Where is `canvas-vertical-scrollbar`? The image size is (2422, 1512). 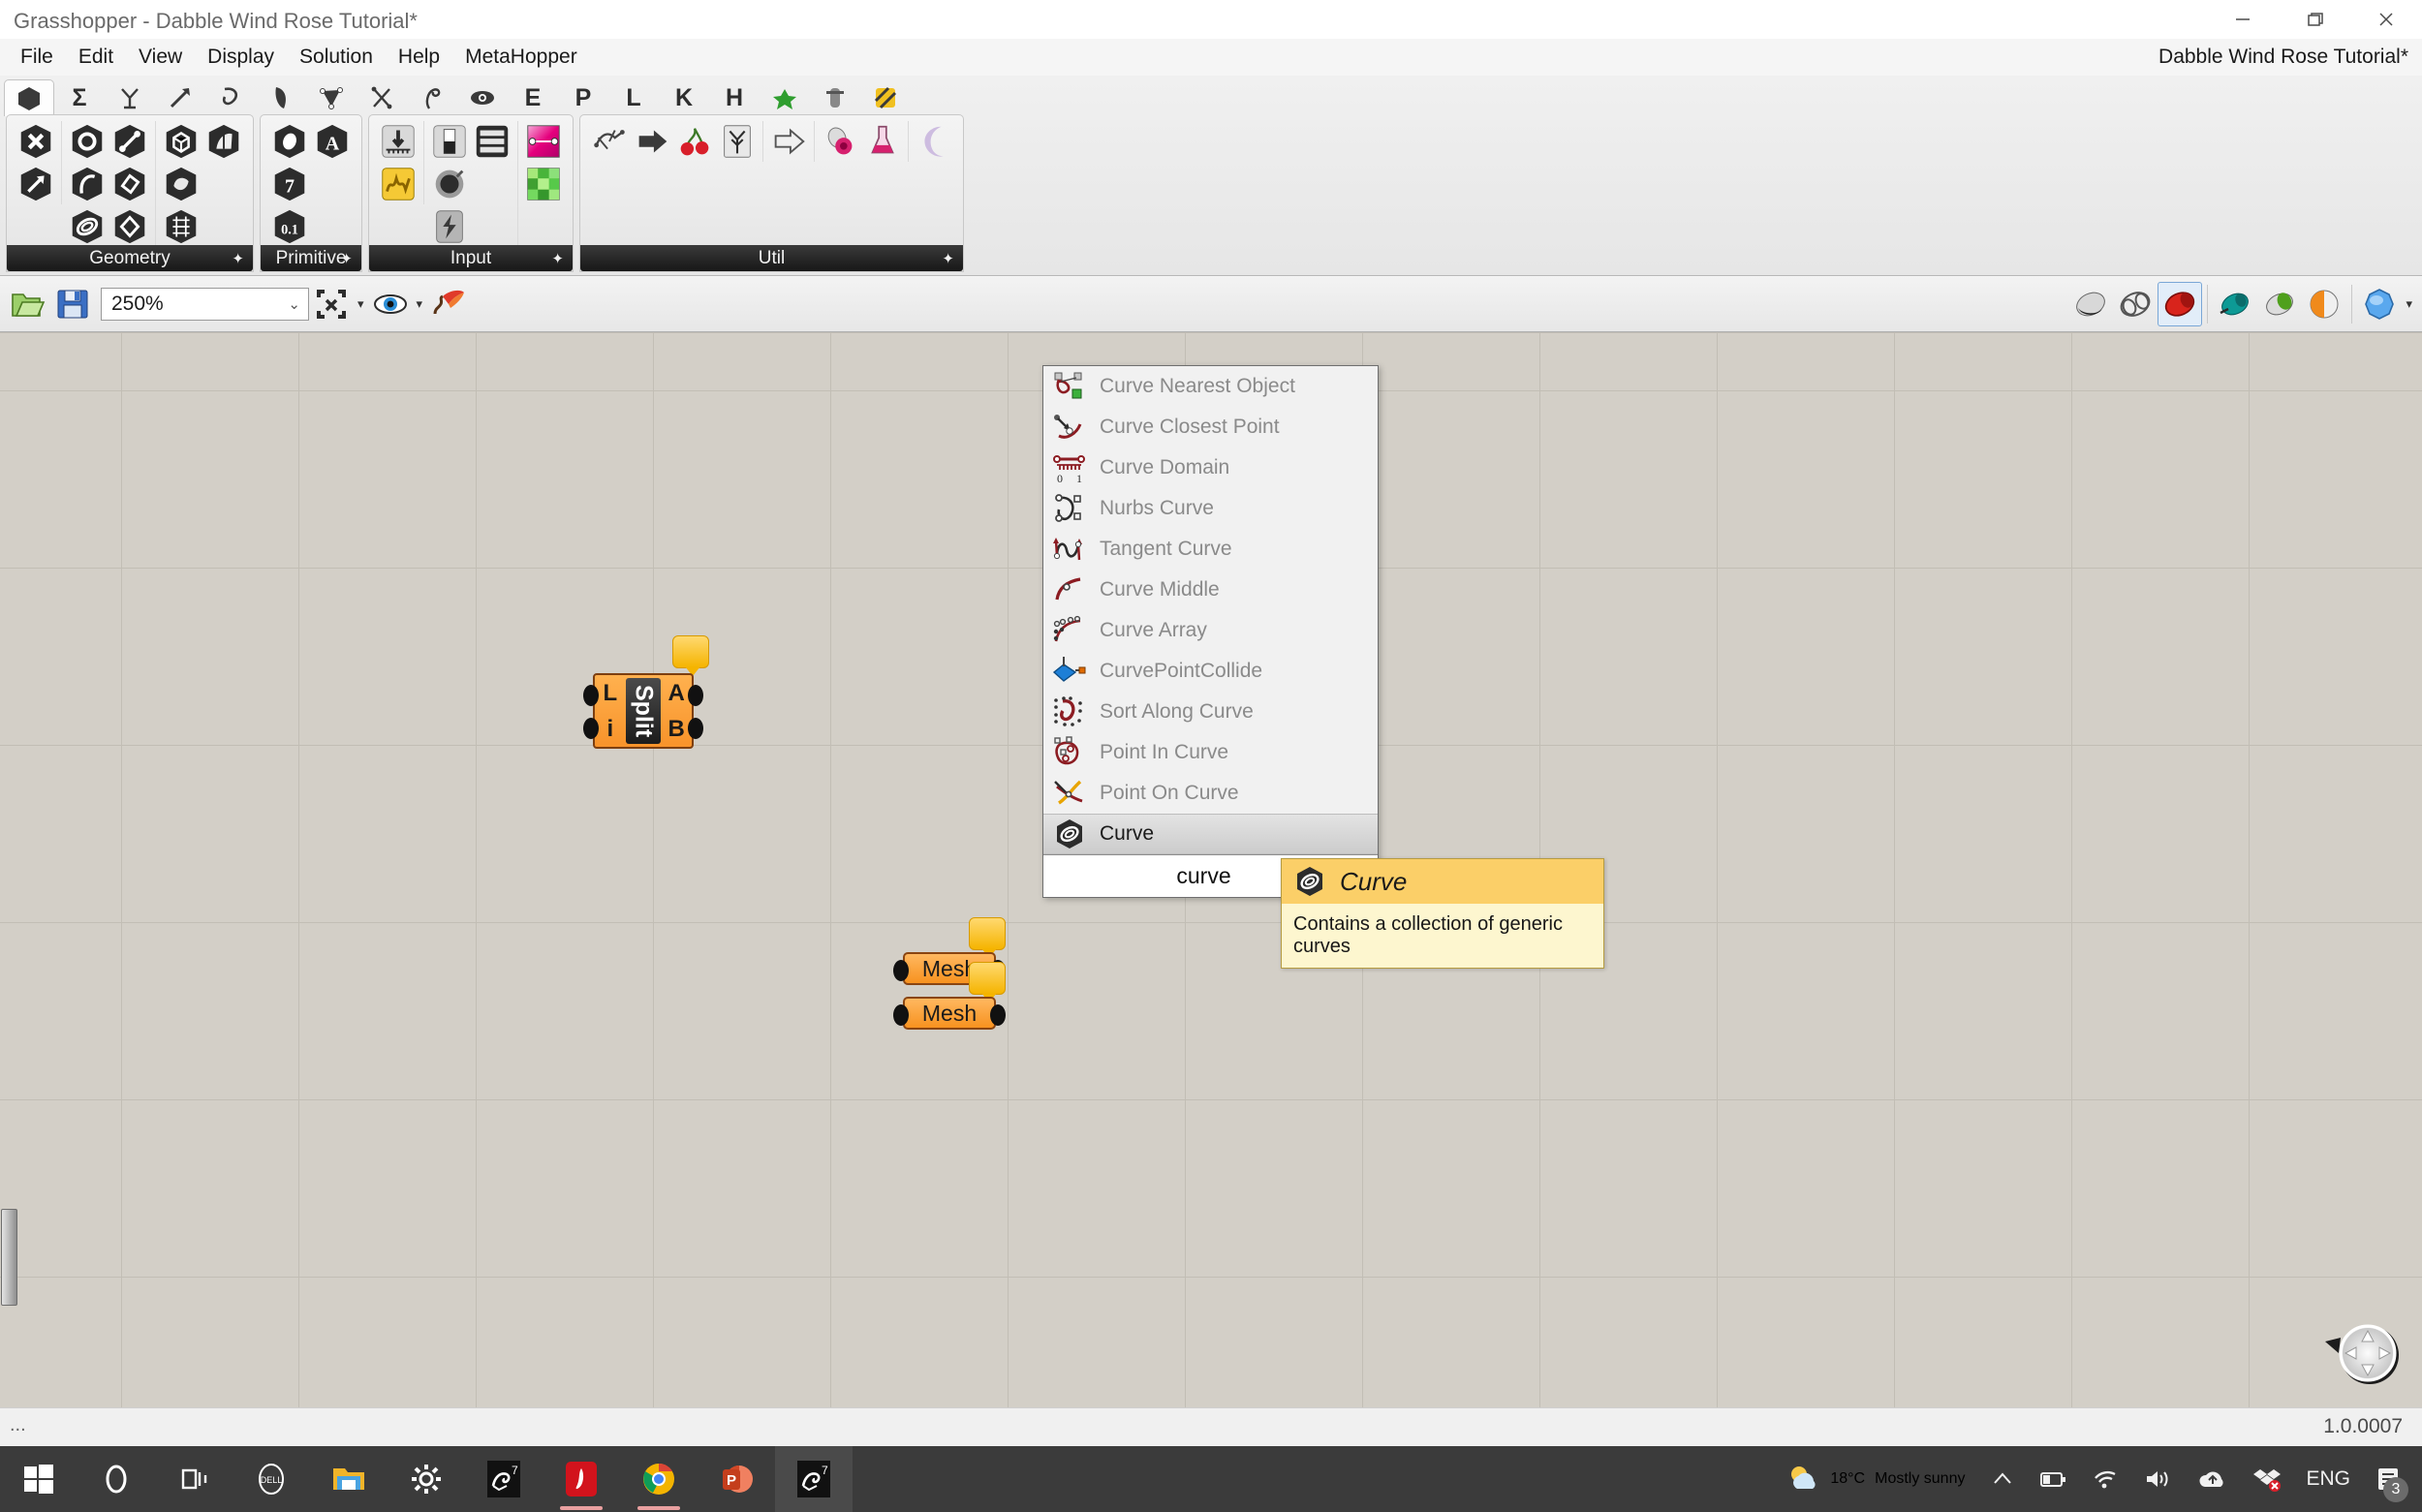 canvas-vertical-scrollbar is located at coordinates (9, 1257).